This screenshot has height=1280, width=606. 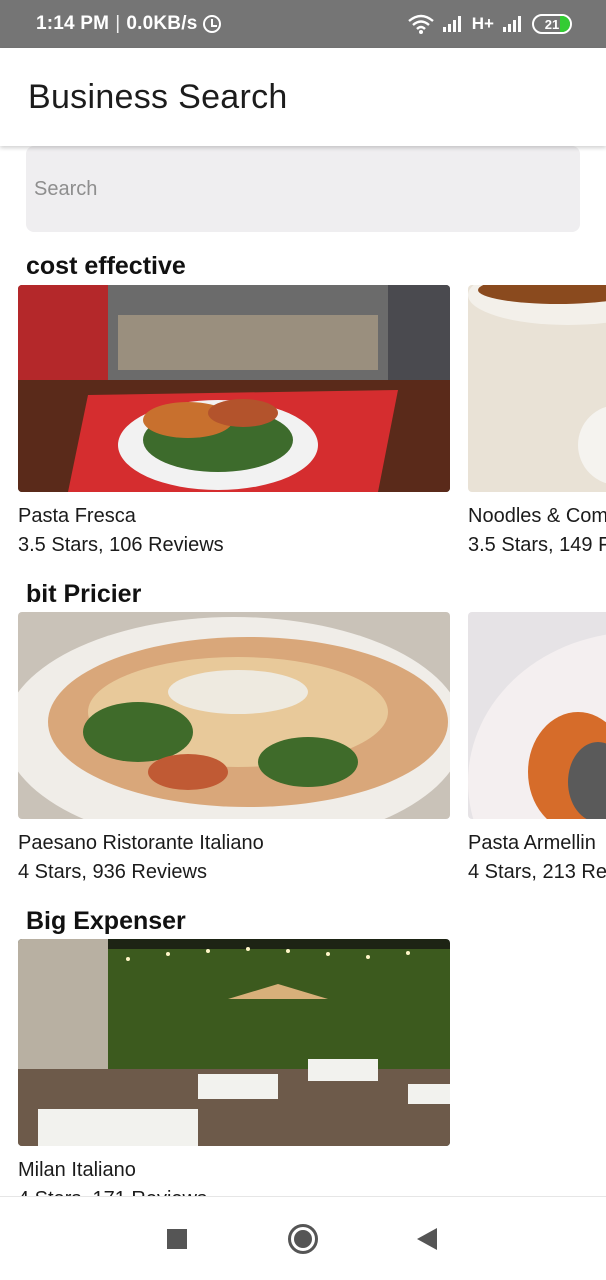 I want to click on business-name: Pasta Fresca, so click(x=77, y=516).